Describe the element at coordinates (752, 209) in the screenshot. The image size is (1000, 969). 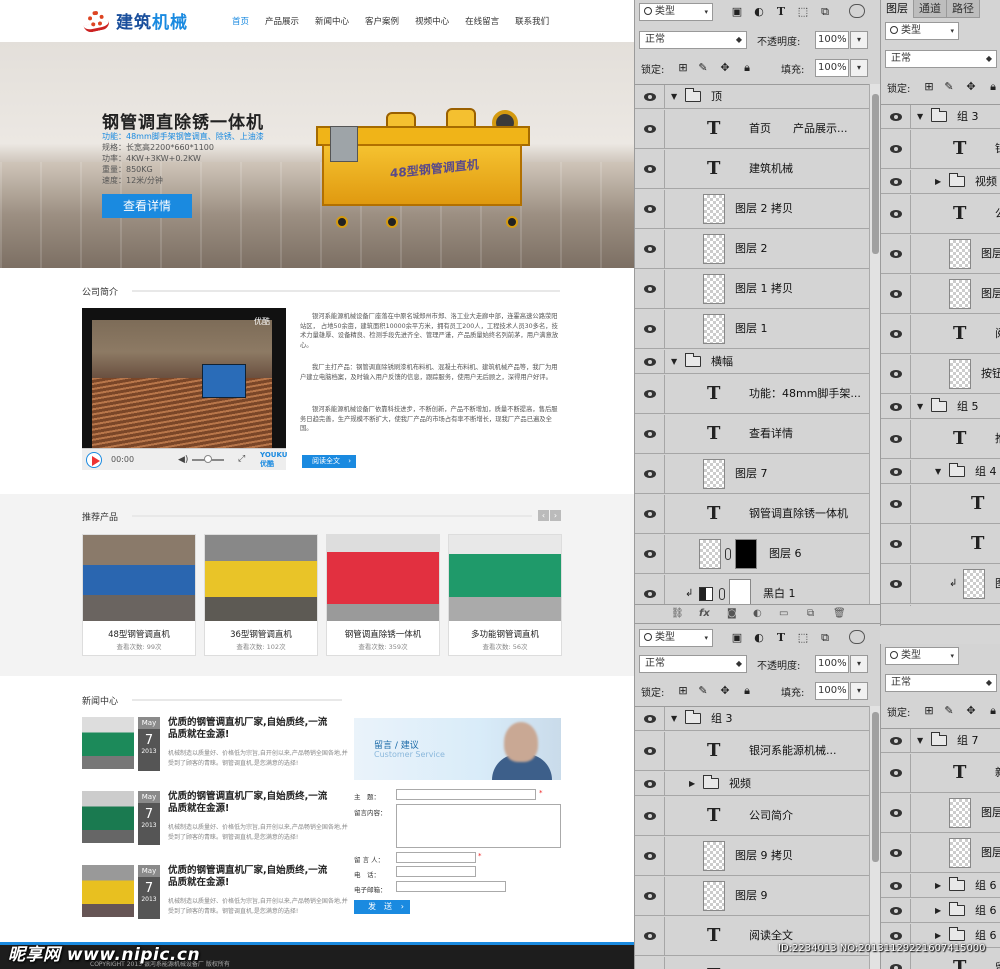
I see `layer-row: 图层 2 拷贝` at that location.